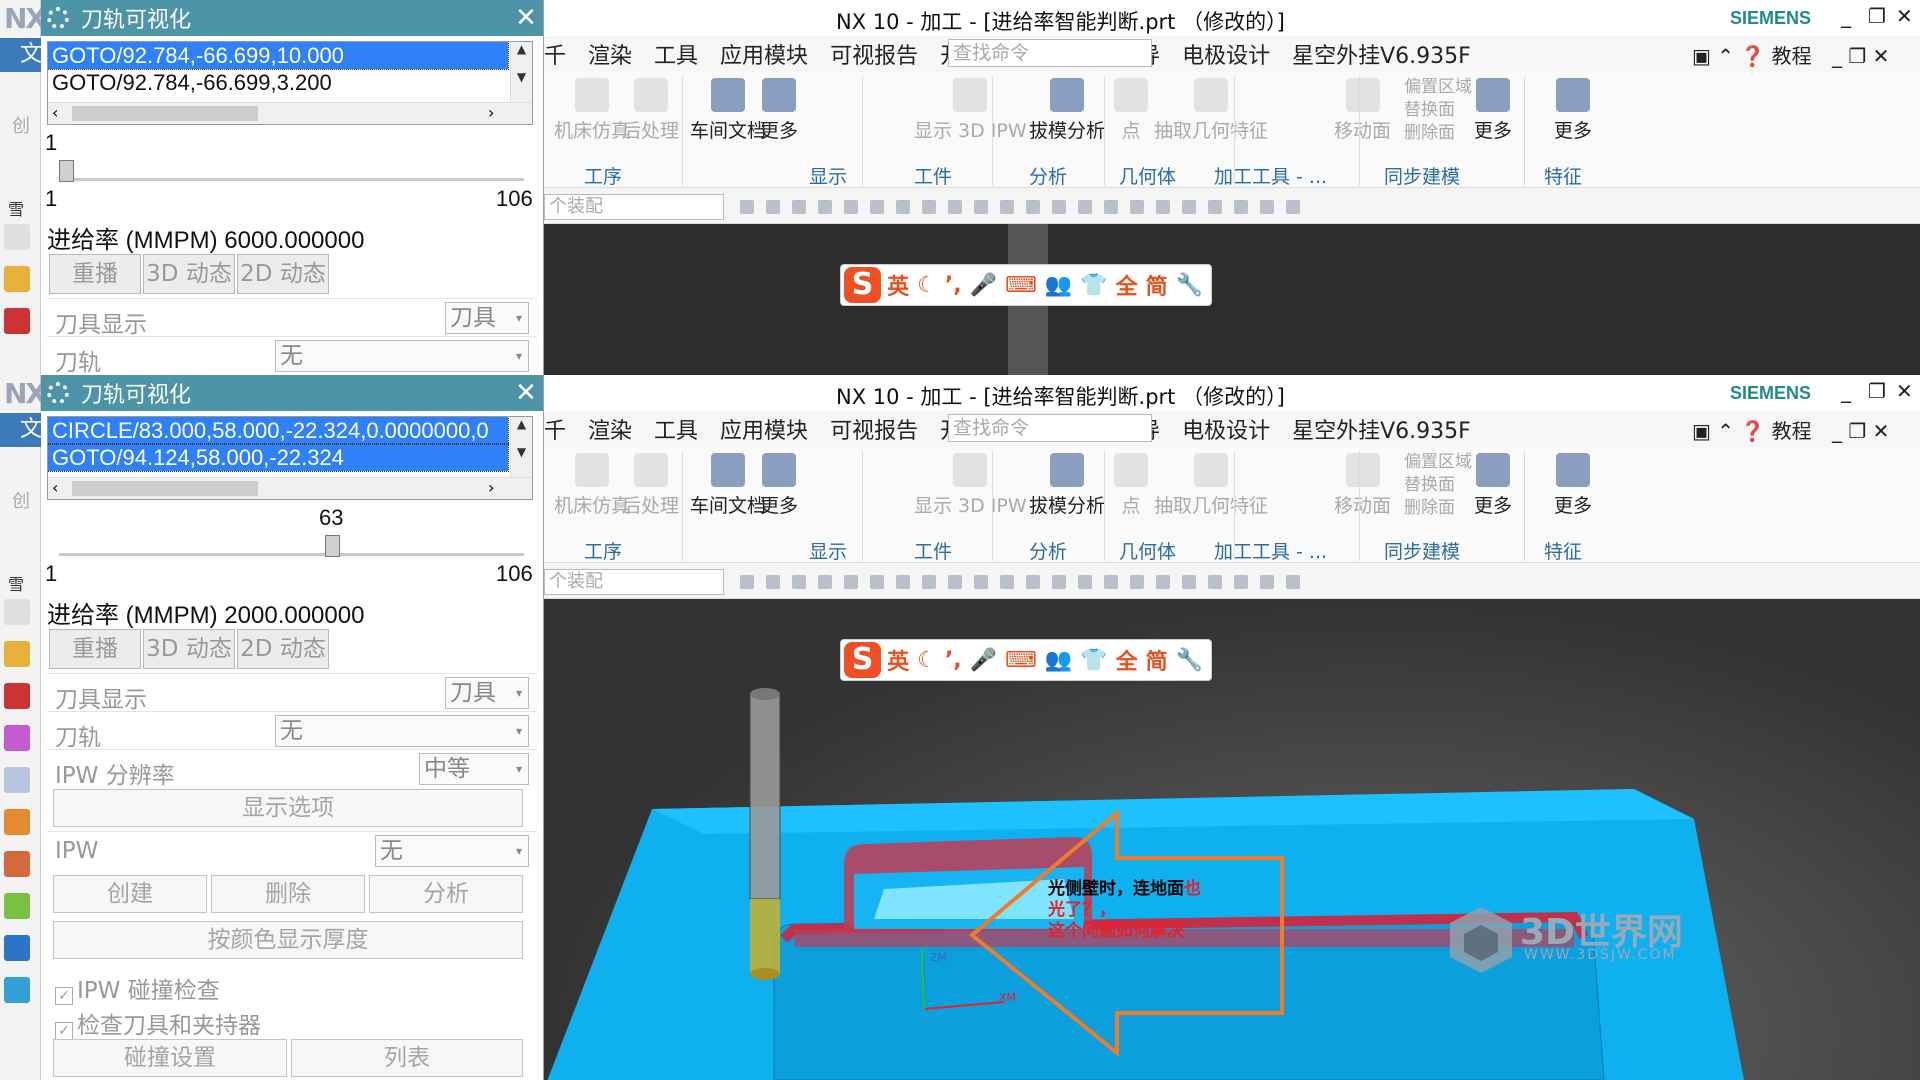  Describe the element at coordinates (17, 738) in the screenshot. I see `constraint-icon` at that location.